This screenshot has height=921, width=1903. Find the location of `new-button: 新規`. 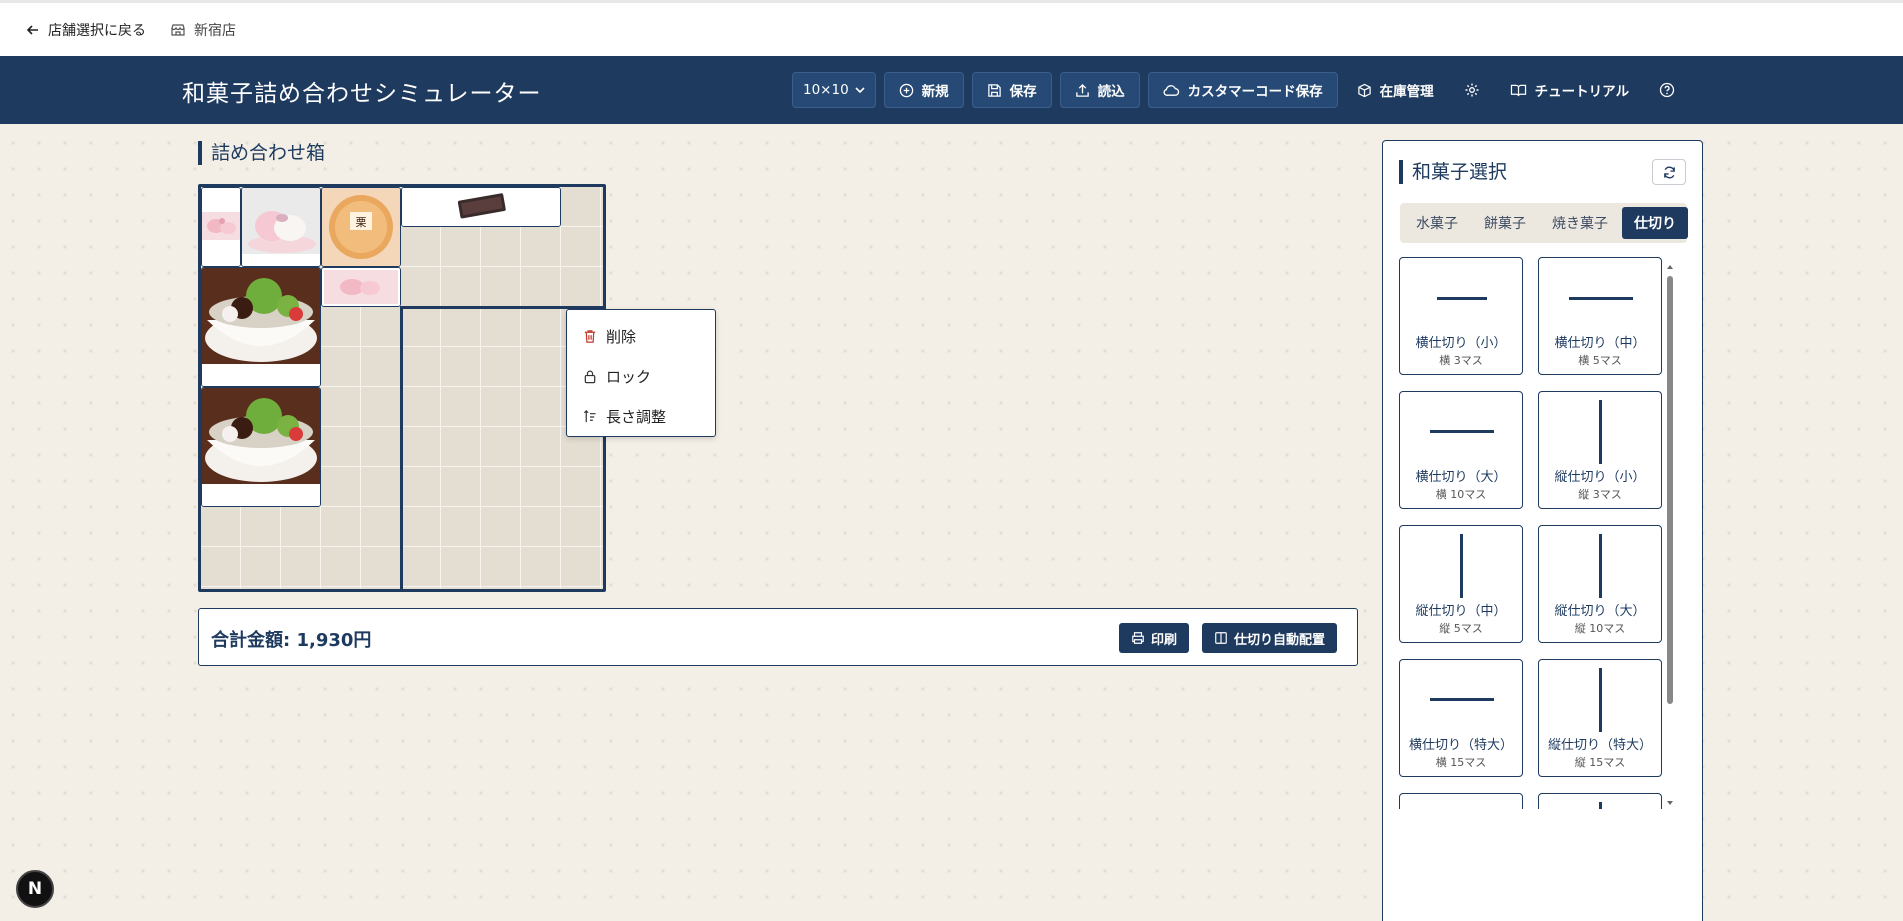

new-button: 新規 is located at coordinates (923, 90).